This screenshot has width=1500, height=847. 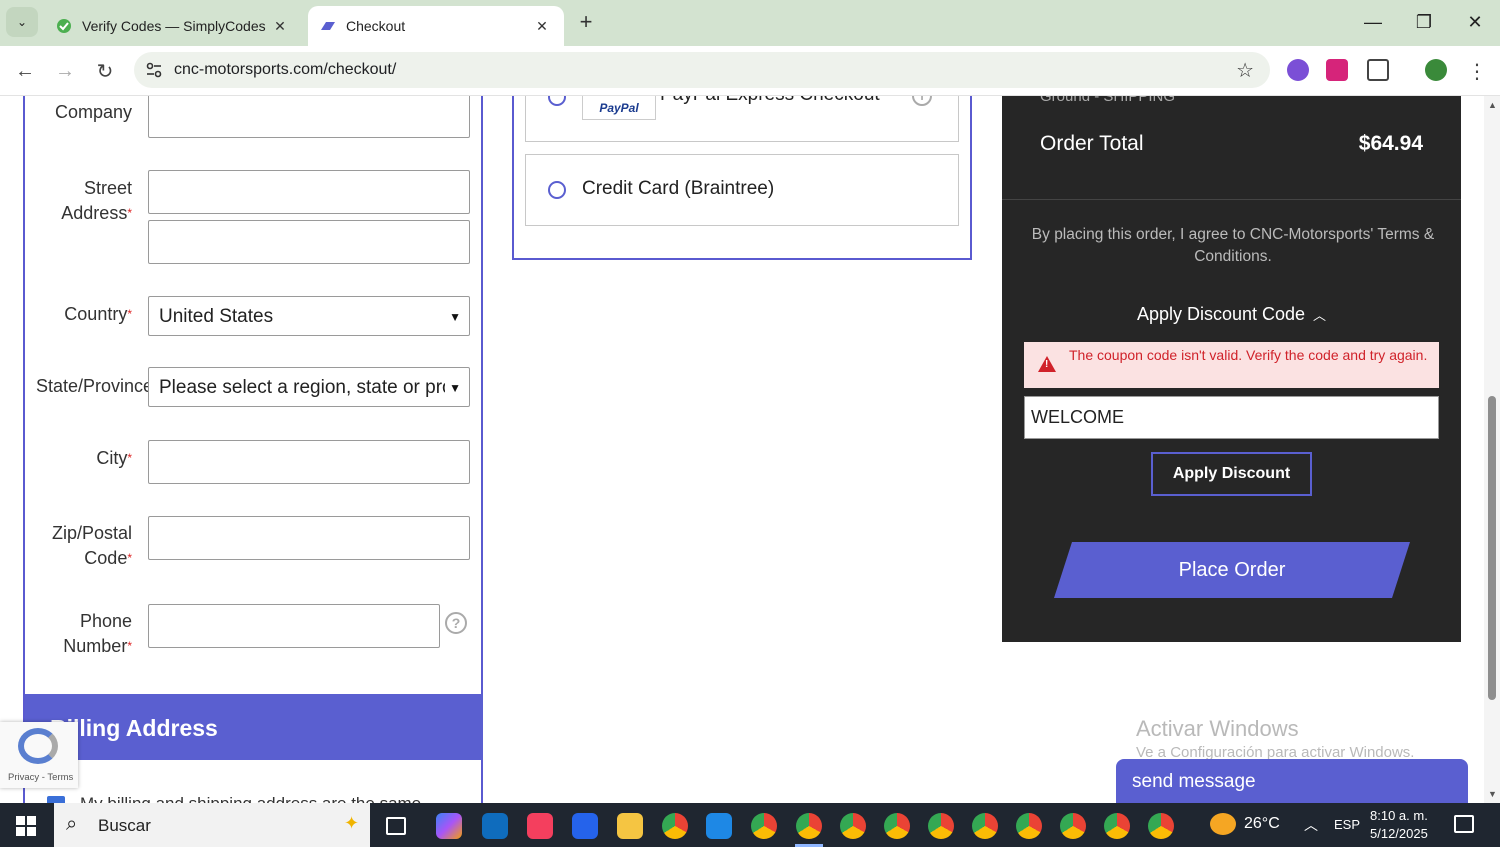 I want to click on tab-search-button: ⌄, so click(x=22, y=22).